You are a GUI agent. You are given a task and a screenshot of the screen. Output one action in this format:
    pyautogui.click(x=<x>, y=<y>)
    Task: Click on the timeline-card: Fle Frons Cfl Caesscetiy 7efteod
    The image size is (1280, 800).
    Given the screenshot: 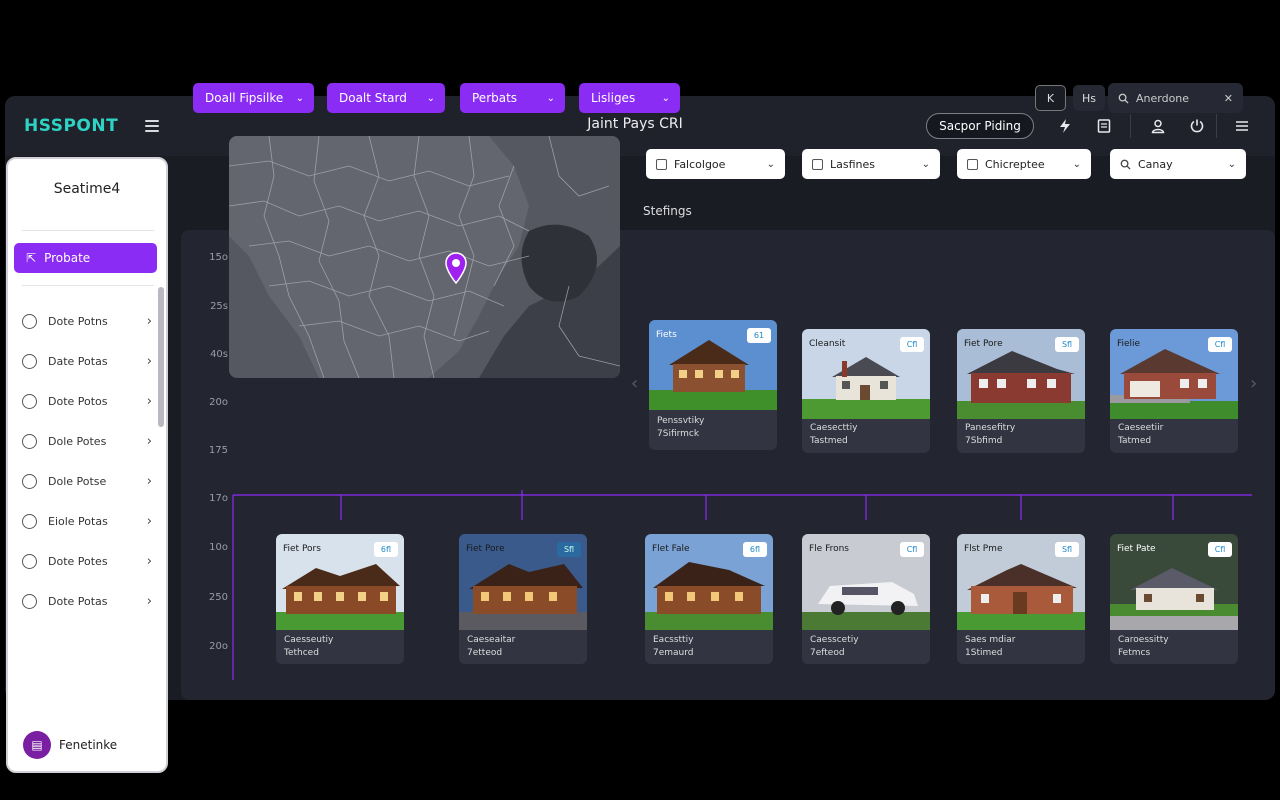 What is the action you would take?
    pyautogui.click(x=866, y=599)
    